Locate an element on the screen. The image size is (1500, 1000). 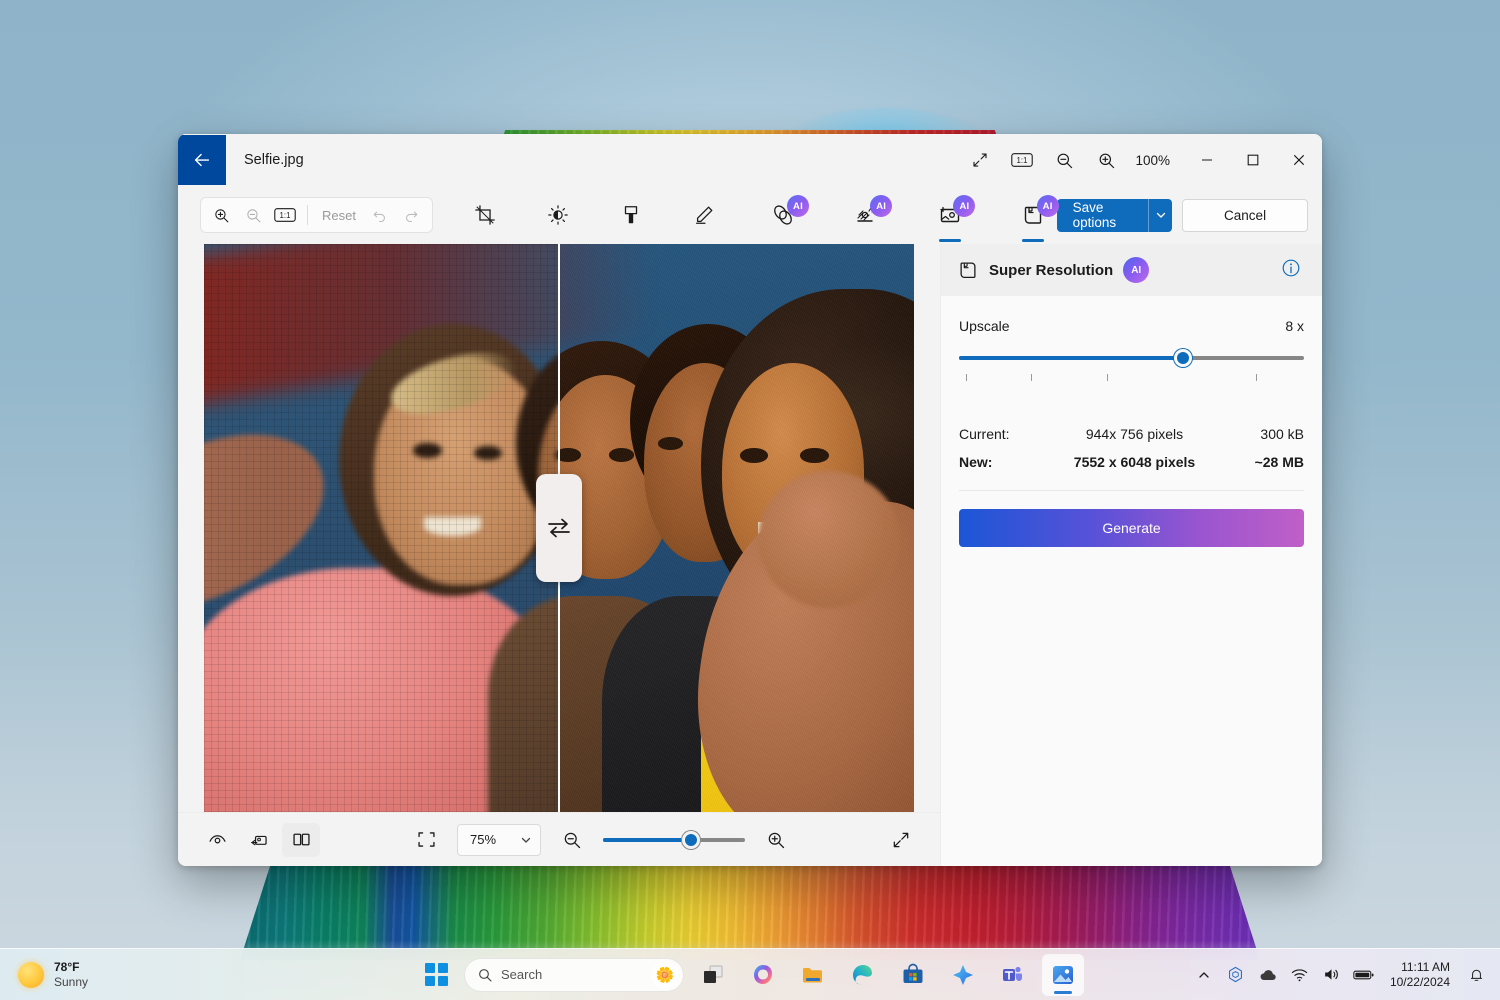
save-options-chevron is located at coordinates (1160, 215).